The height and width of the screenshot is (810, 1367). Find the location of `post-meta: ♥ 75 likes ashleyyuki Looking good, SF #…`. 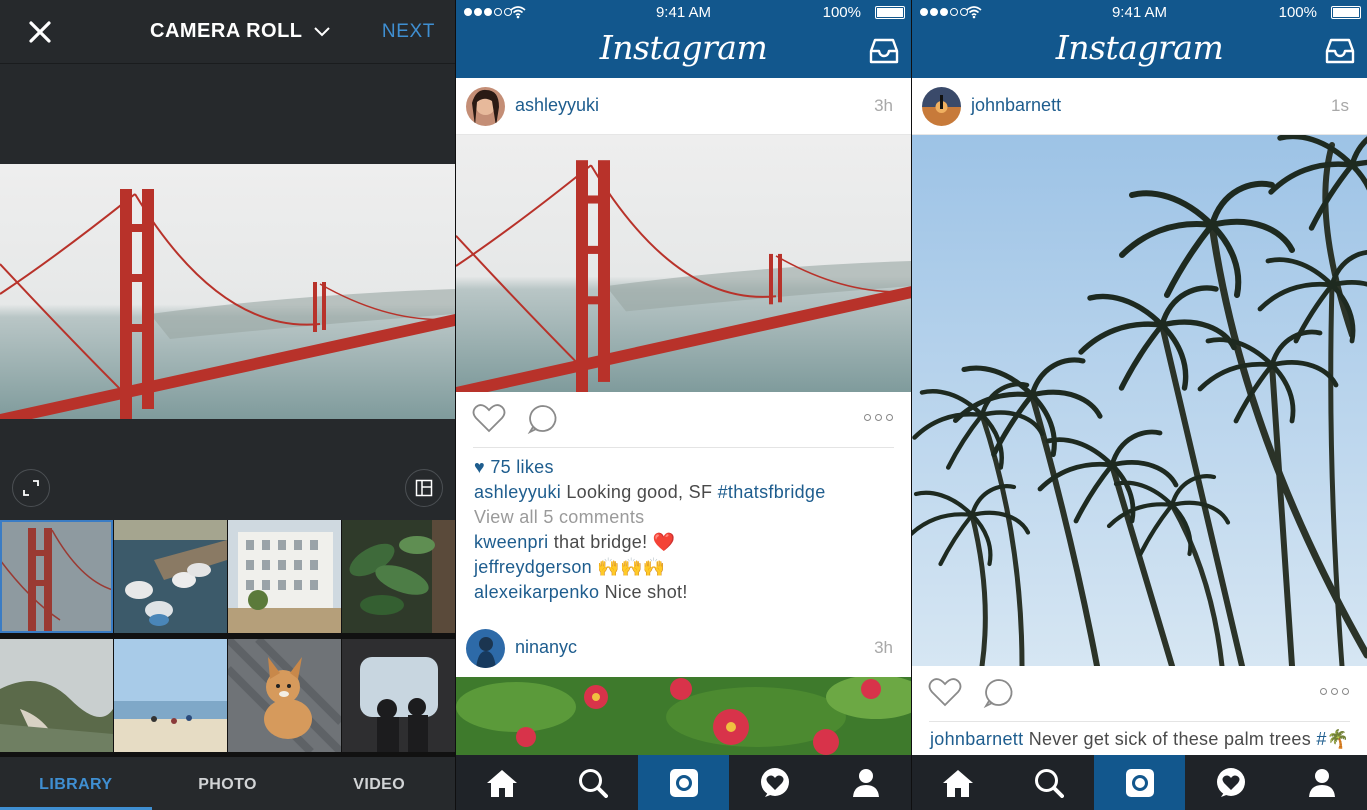

post-meta: ♥ 75 likes ashleyyuki Looking good, SF #… is located at coordinates (650, 530).